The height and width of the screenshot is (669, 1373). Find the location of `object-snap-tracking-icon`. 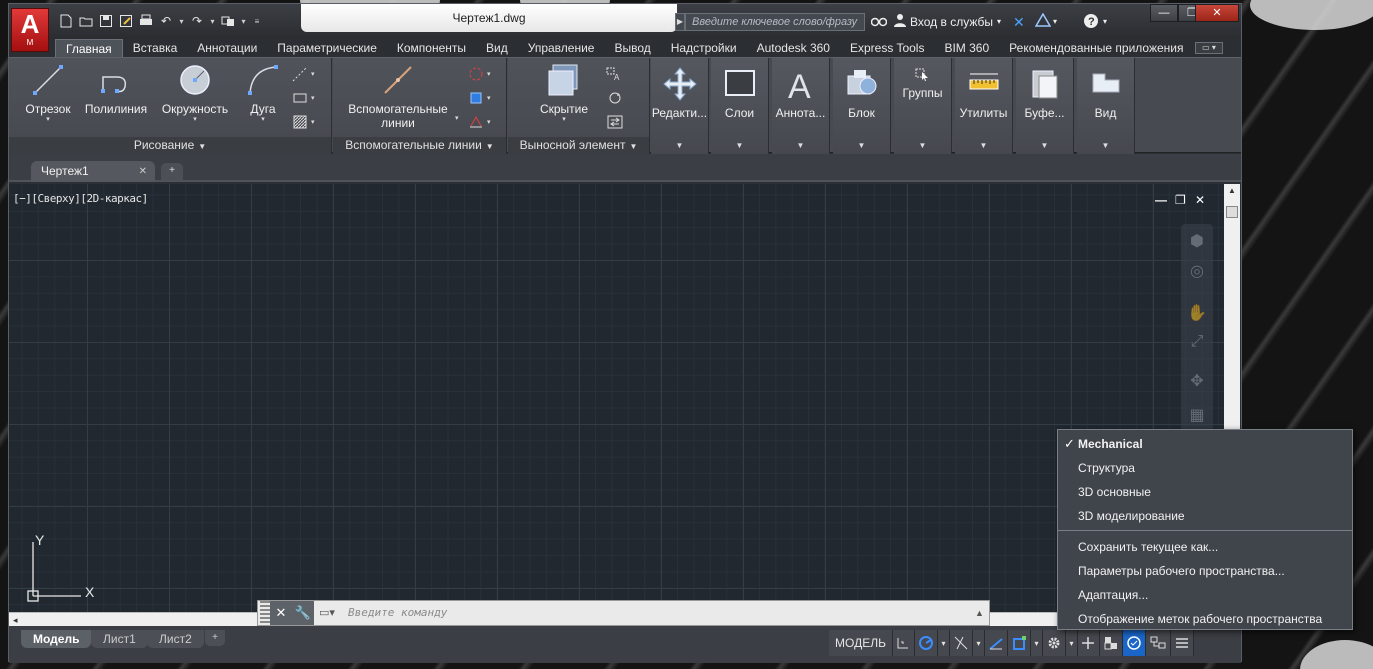

object-snap-tracking-icon is located at coordinates (996, 643).